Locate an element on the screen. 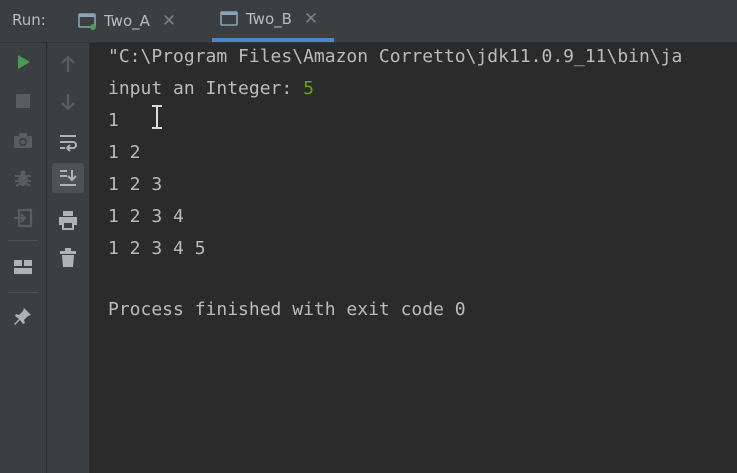  soft-wrap-icon is located at coordinates (68, 142).